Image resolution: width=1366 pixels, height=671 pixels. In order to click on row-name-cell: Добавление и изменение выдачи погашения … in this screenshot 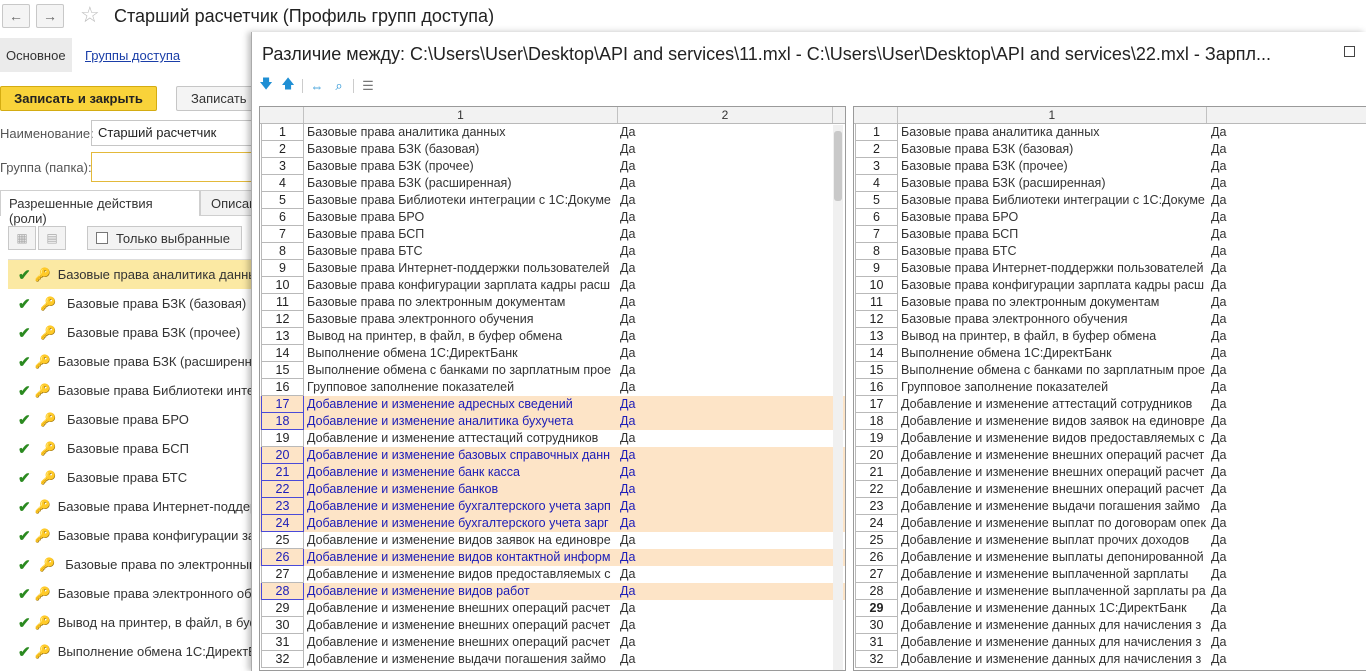, I will do `click(1053, 506)`.